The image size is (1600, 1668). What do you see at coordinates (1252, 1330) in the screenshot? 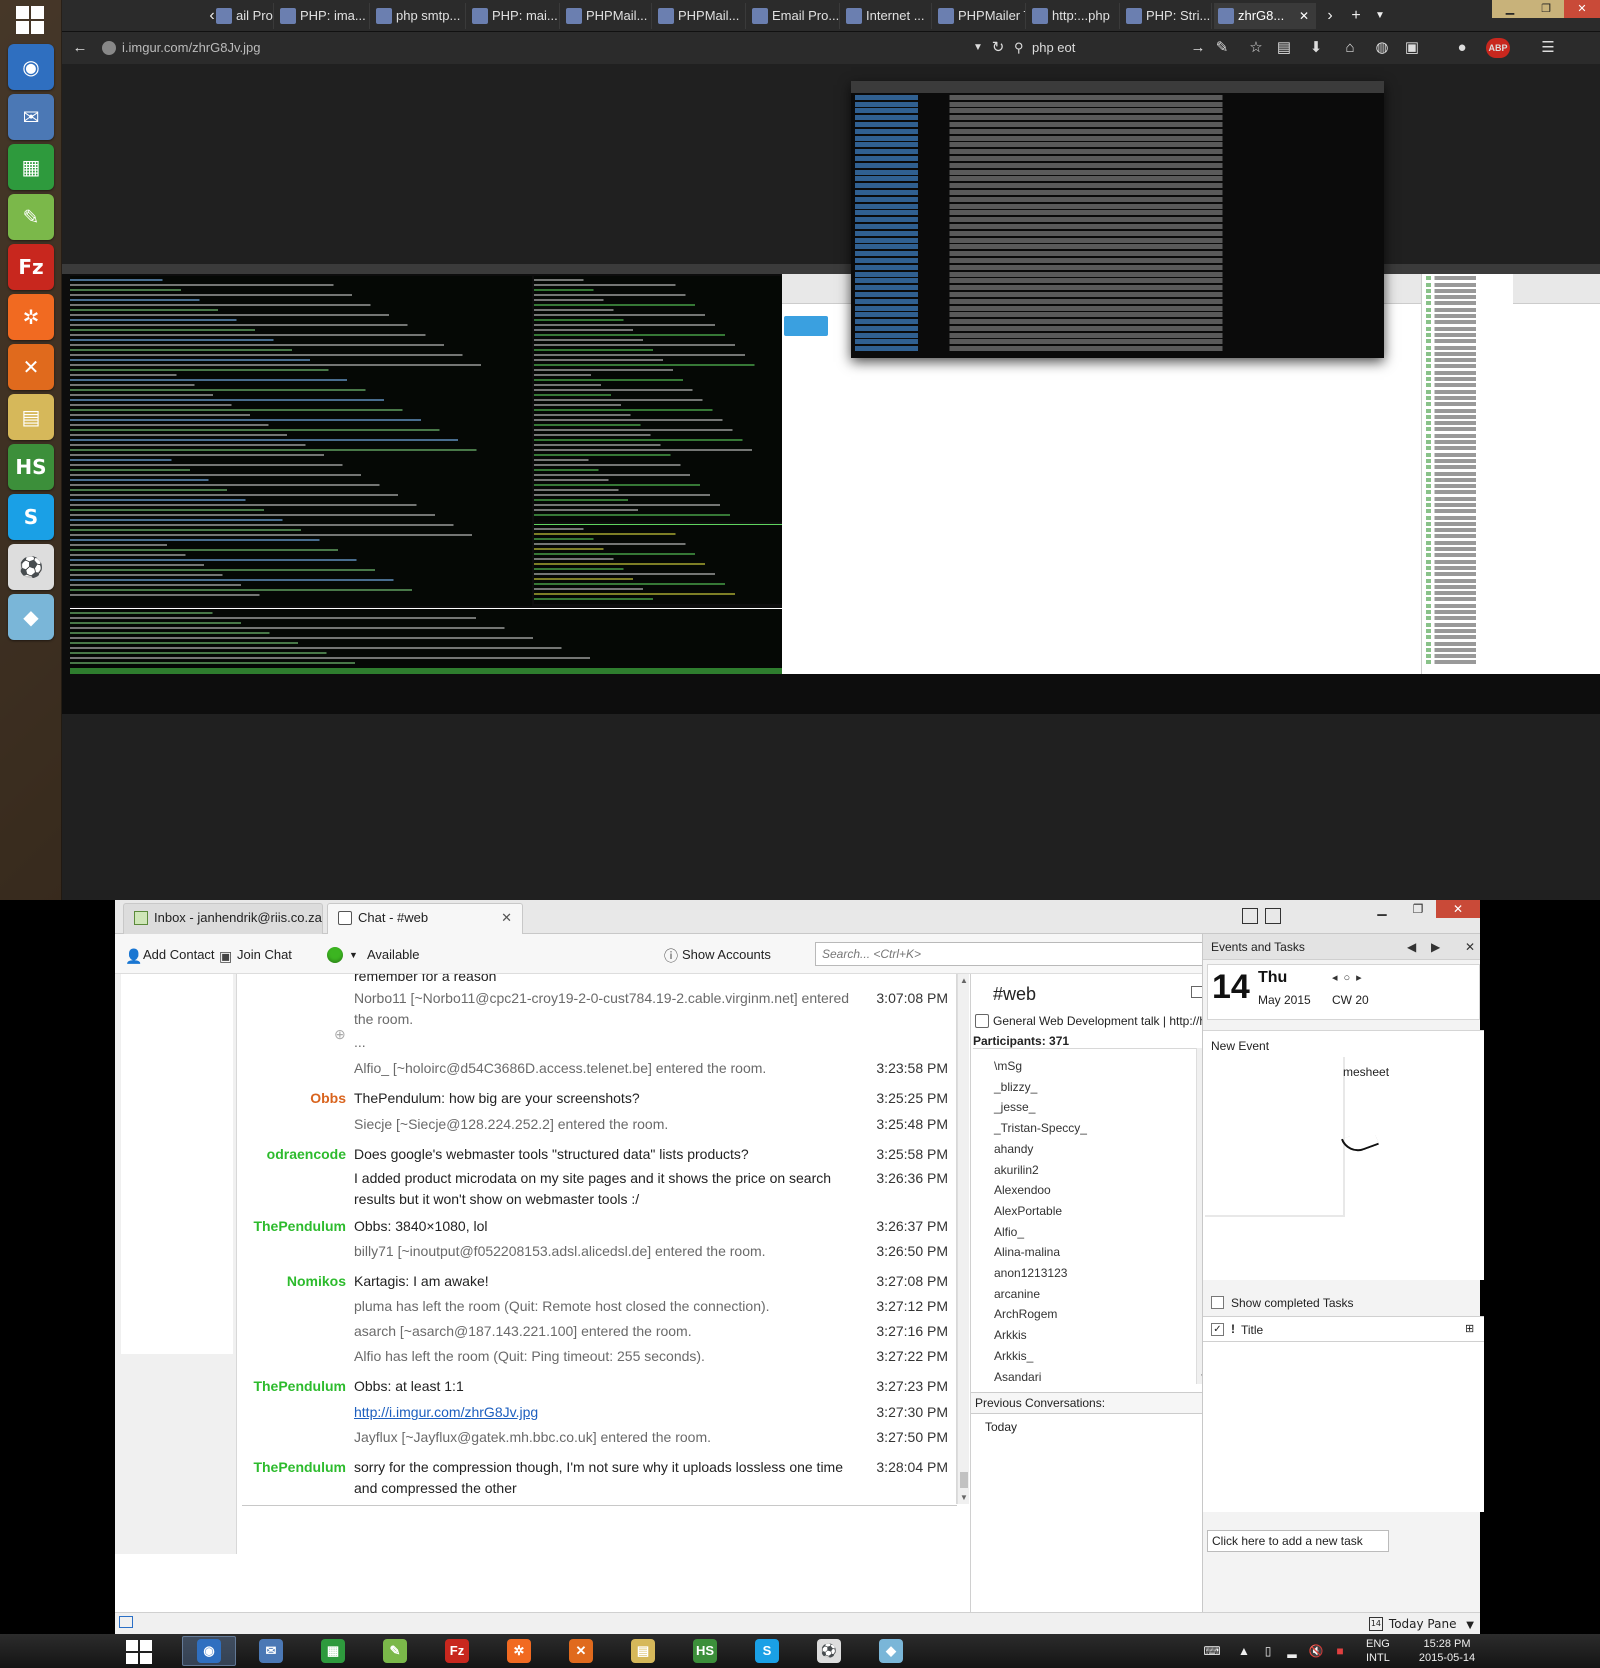
I see `title-column-header: Title` at bounding box center [1252, 1330].